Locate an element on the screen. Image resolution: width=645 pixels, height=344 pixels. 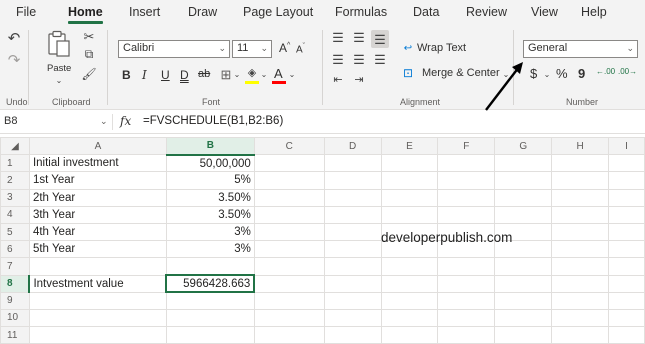
row-header: 2 is located at coordinates (15, 180).